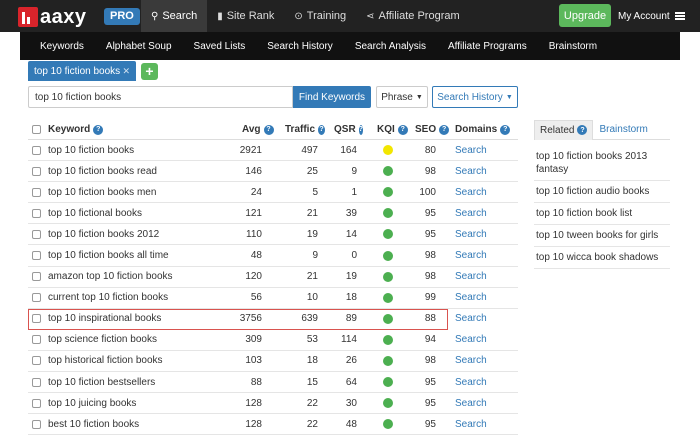 Image resolution: width=700 pixels, height=447 pixels. Describe the element at coordinates (430, 277) in the screenshot. I see `seo-cell: 98` at that location.